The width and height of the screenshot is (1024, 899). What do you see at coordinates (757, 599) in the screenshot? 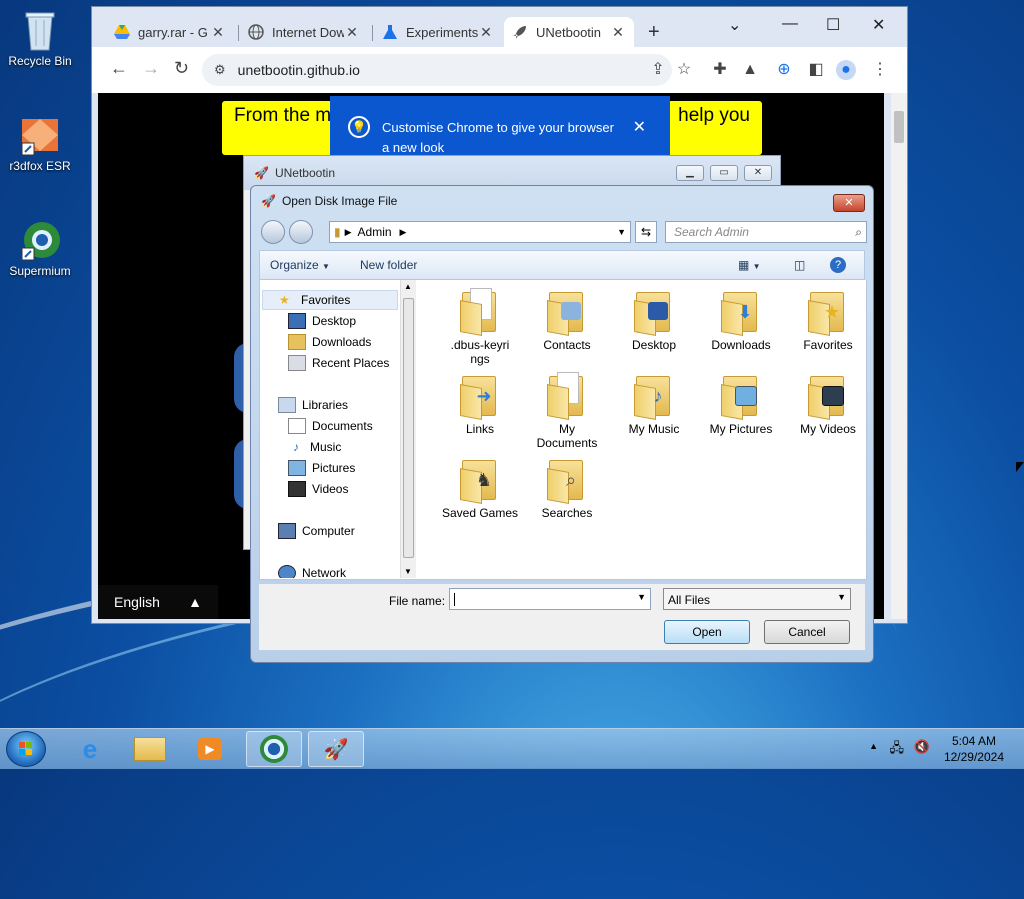
I see `file-type-select: All Files ▼` at bounding box center [757, 599].